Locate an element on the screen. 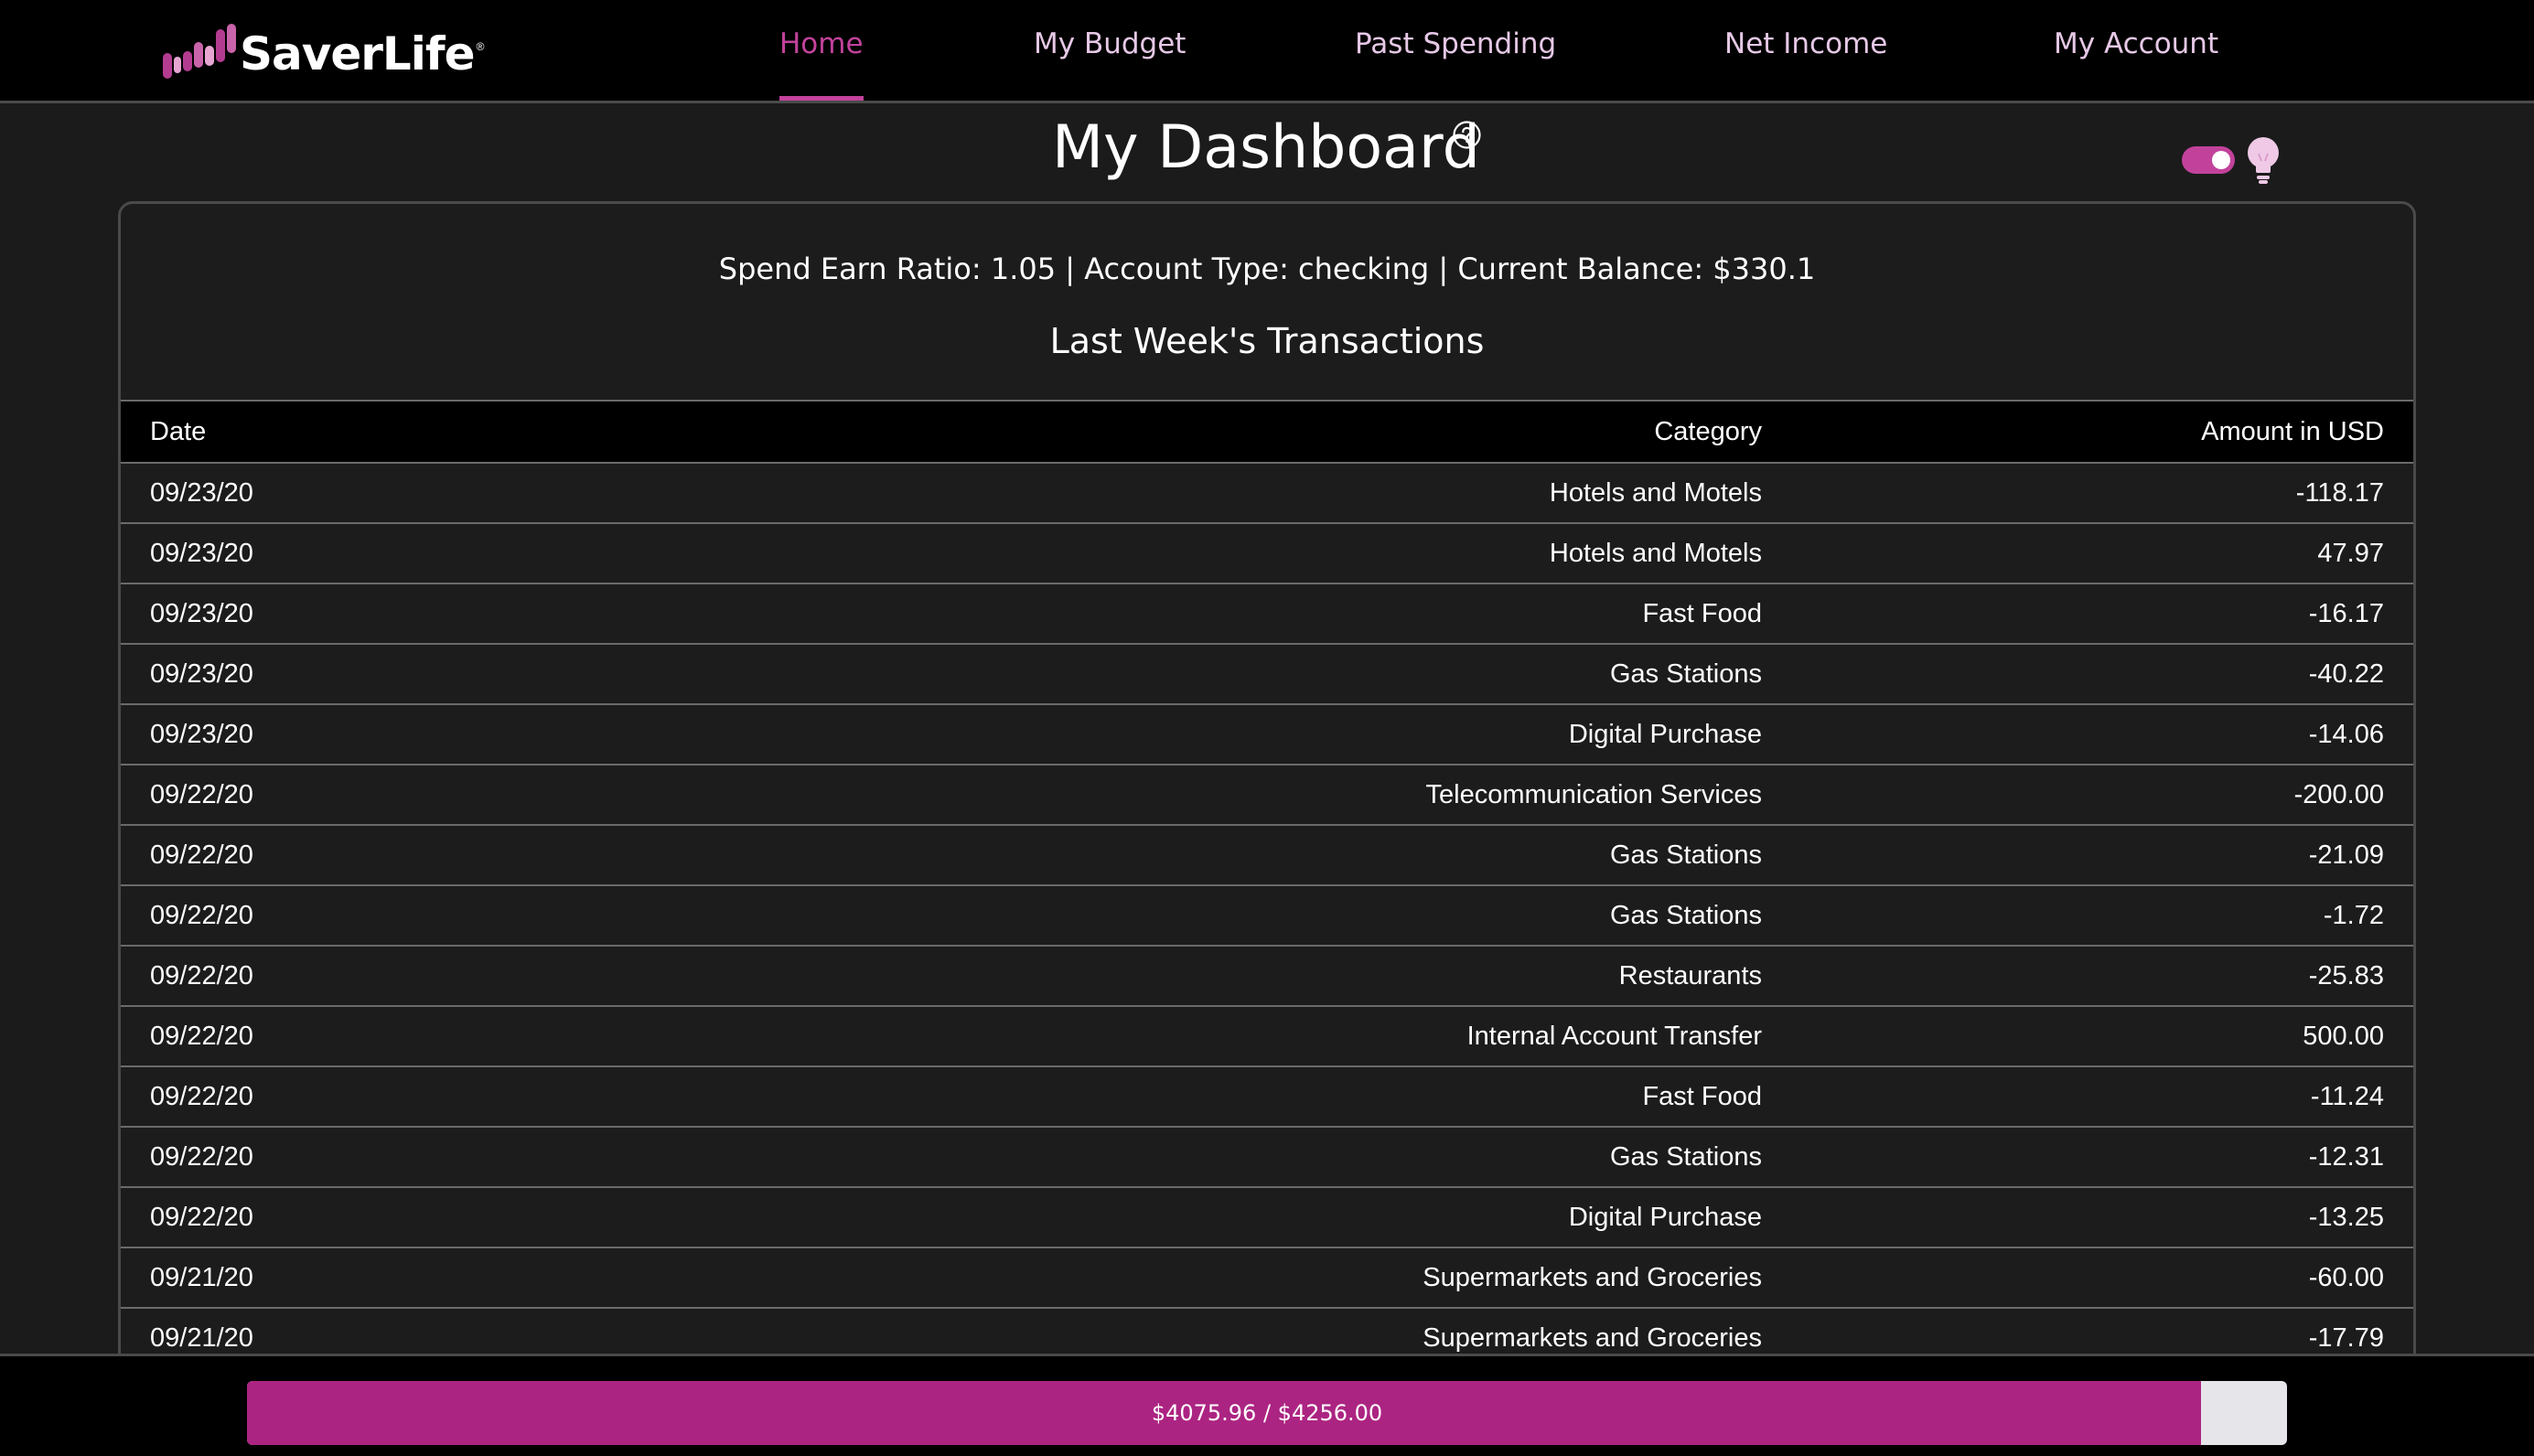 The height and width of the screenshot is (1456, 2534). nav-home: Home is located at coordinates (821, 50).